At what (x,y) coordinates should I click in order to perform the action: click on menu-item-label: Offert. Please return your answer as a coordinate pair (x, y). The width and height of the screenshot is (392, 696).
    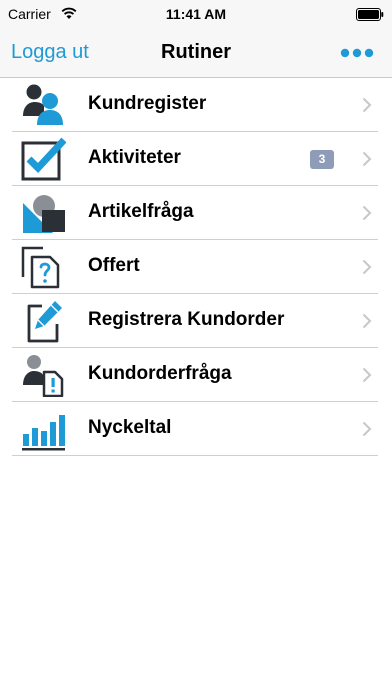
    Looking at the image, I should click on (114, 265).